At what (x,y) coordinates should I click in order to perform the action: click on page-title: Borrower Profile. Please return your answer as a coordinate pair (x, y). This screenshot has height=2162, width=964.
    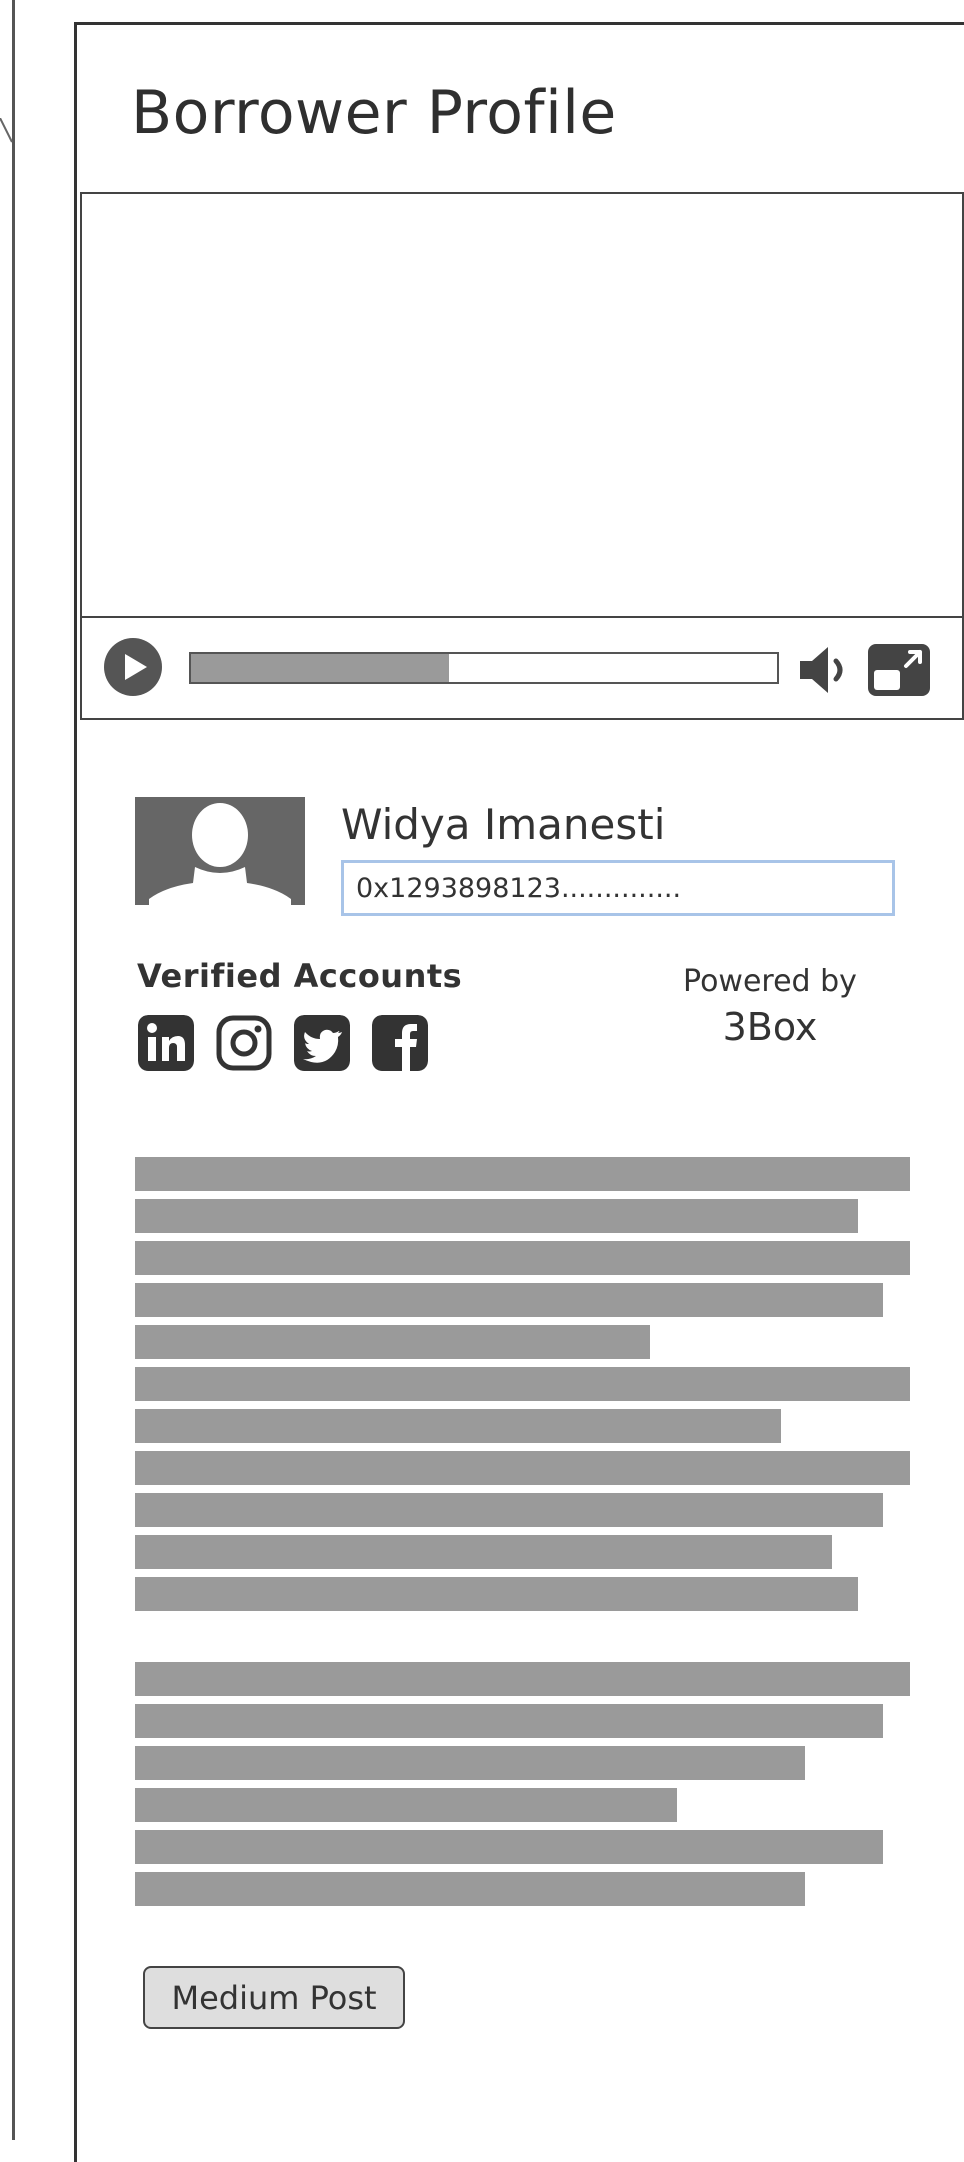
    Looking at the image, I should click on (374, 113).